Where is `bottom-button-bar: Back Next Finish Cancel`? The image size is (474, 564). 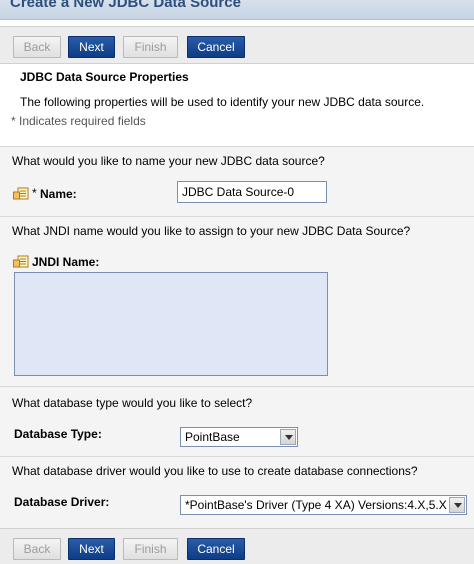 bottom-button-bar: Back Next Finish Cancel is located at coordinates (237, 546).